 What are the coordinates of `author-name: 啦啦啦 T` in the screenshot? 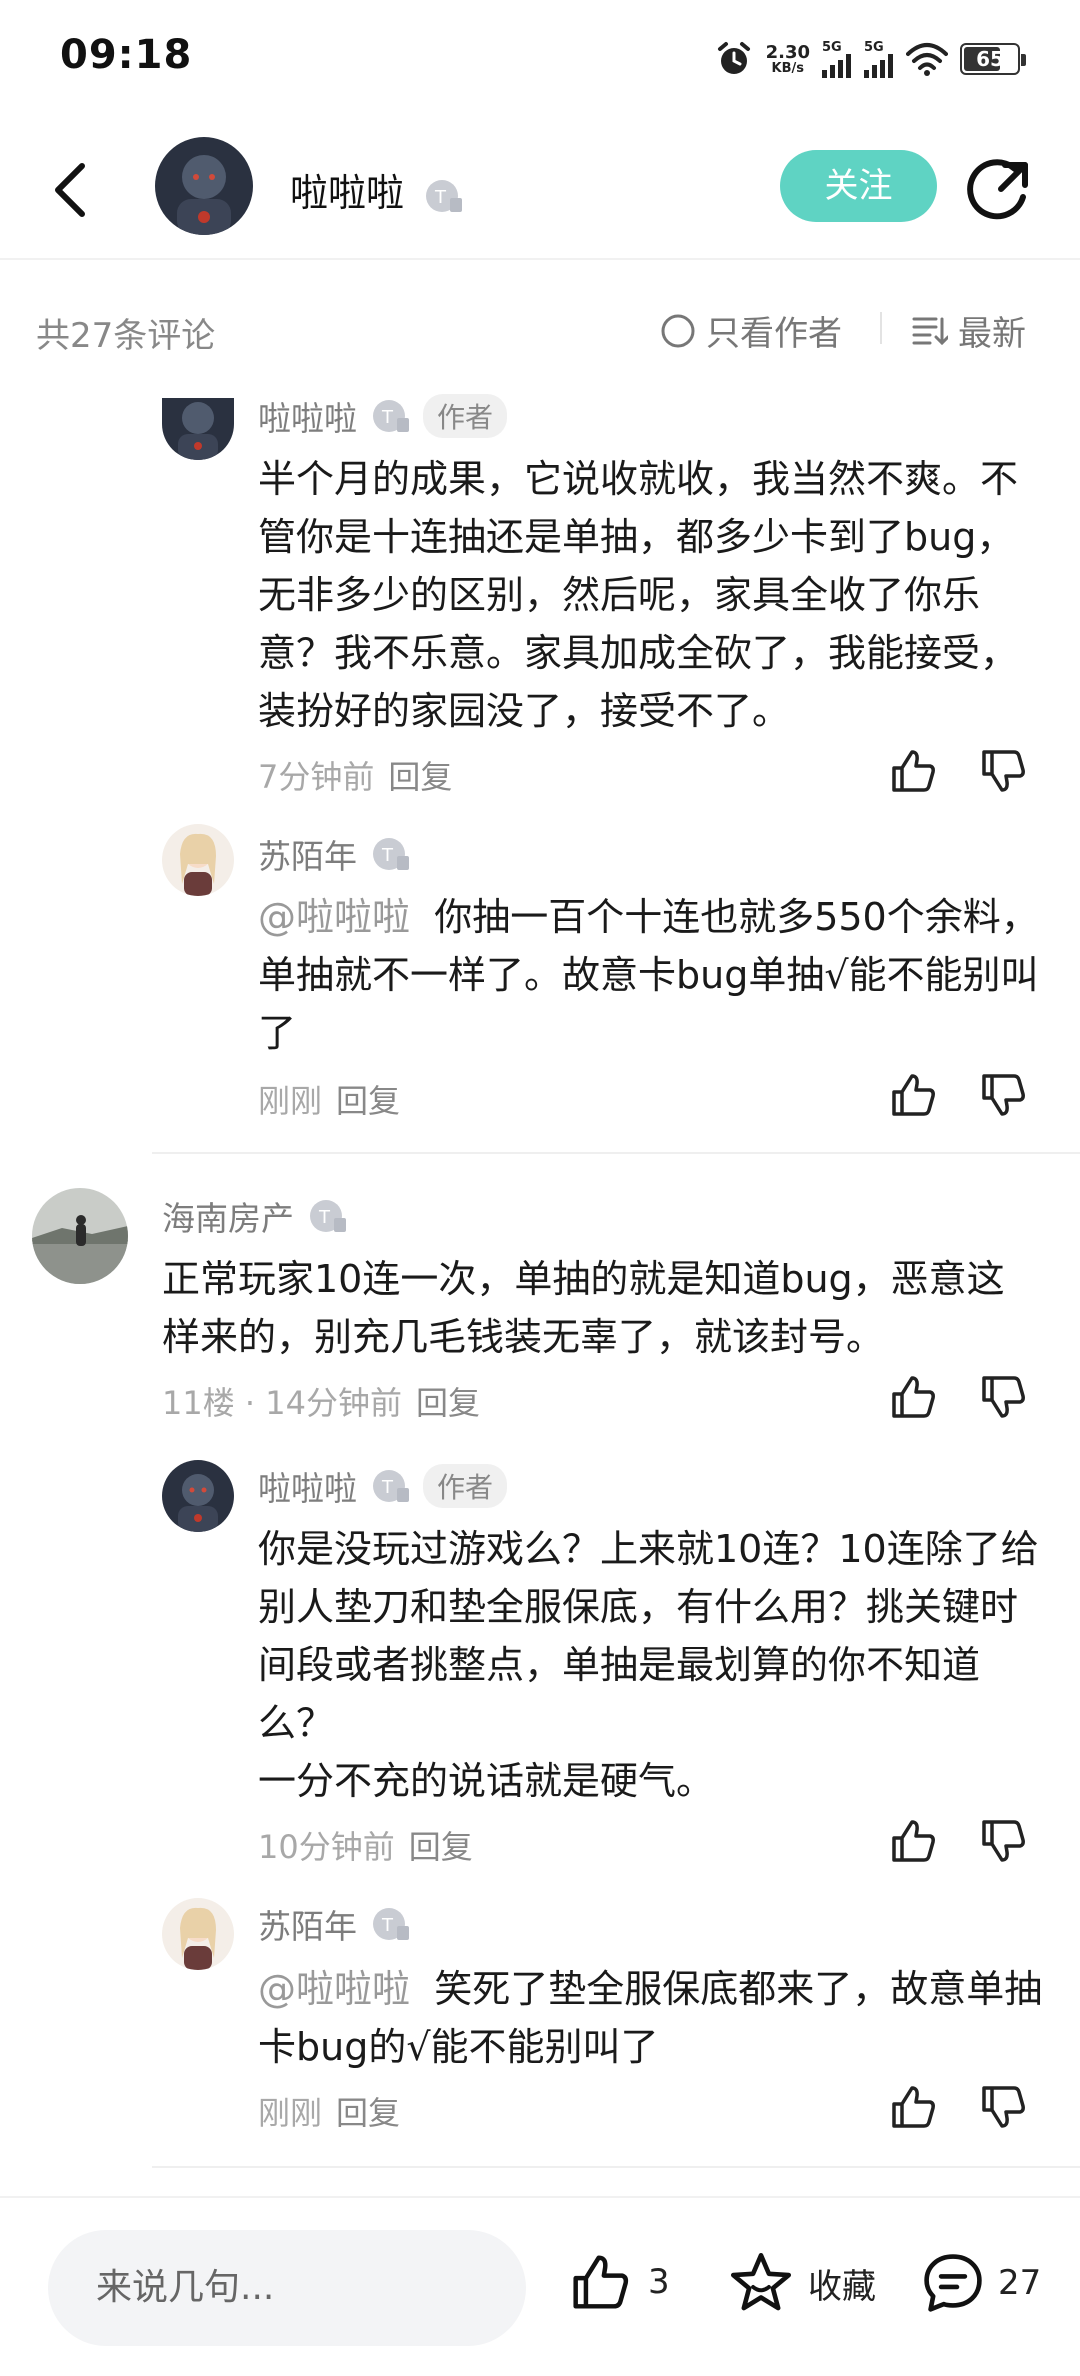 It's located at (377, 189).